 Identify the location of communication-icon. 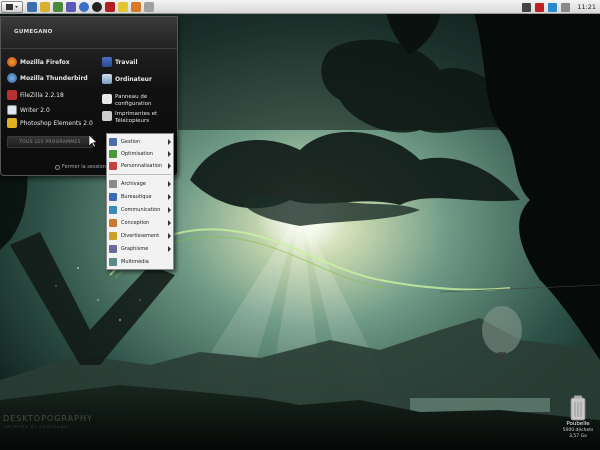
(113, 210).